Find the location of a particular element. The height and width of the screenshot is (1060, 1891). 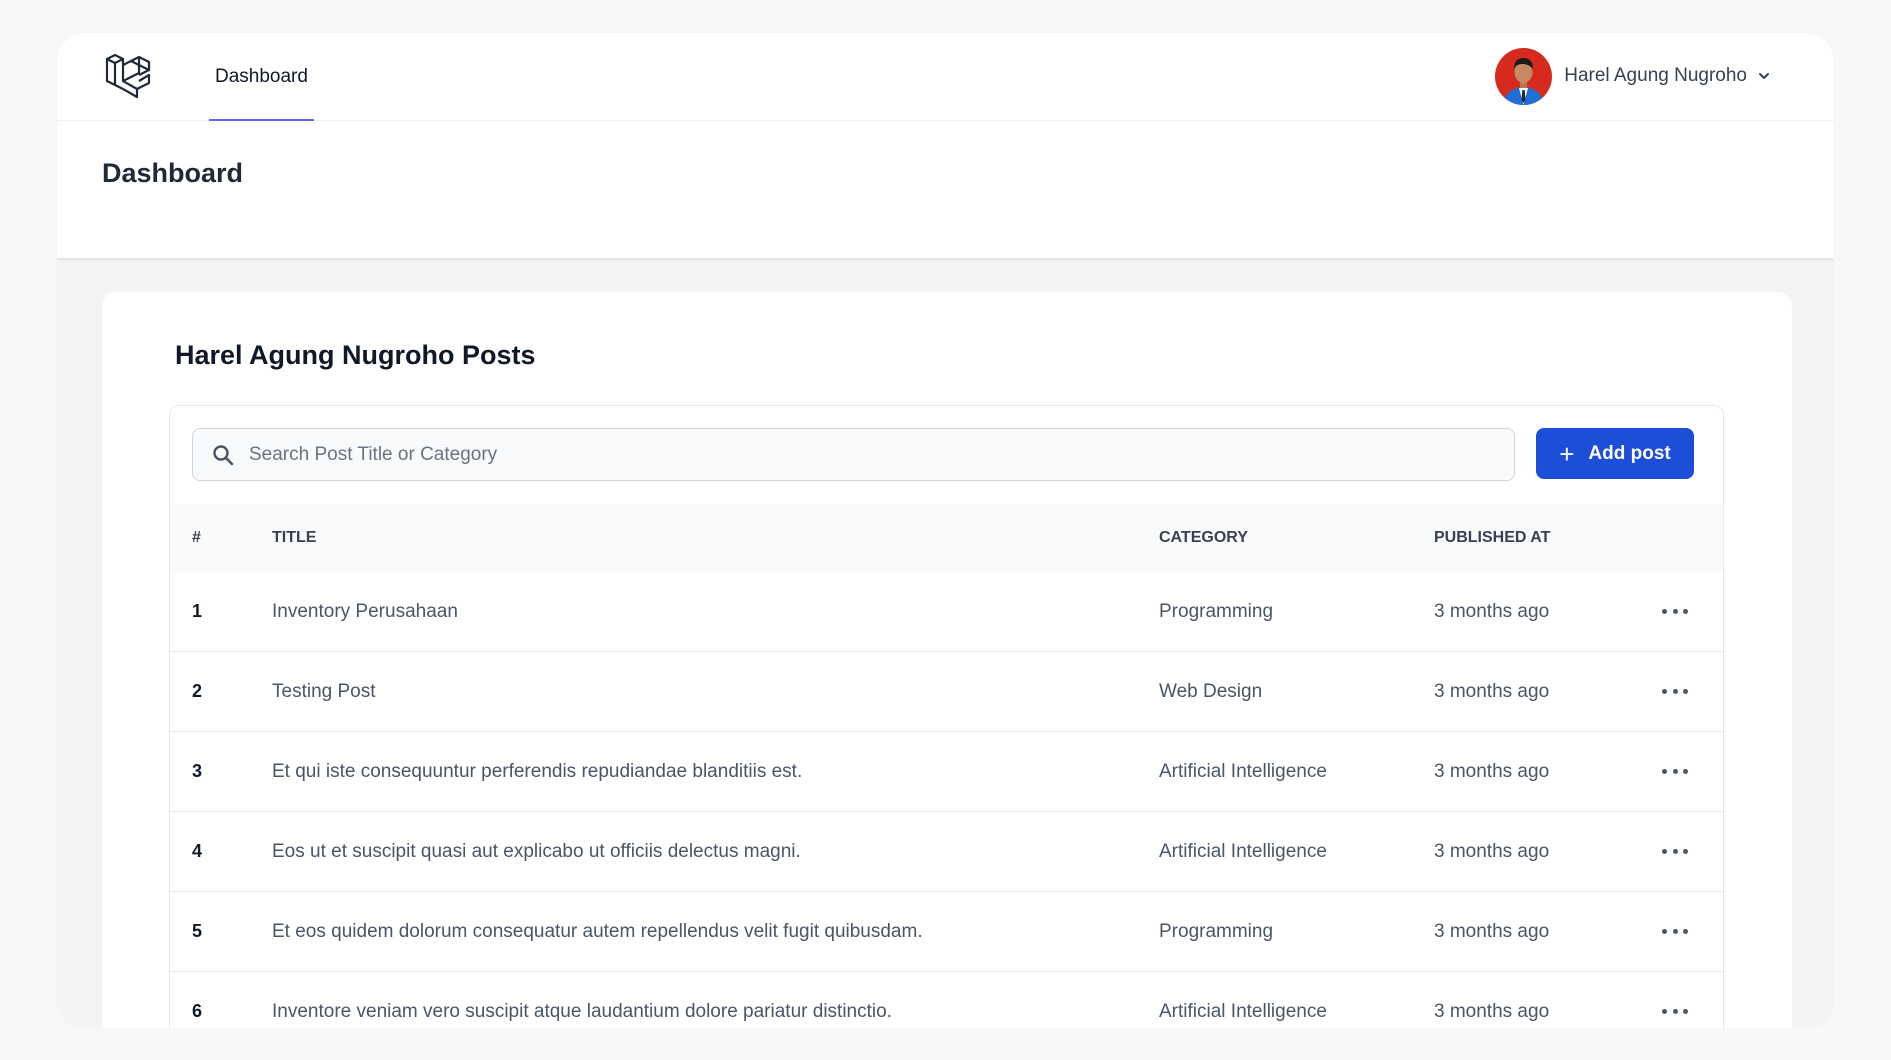

add-post-button: + Add post is located at coordinates (1615, 453).